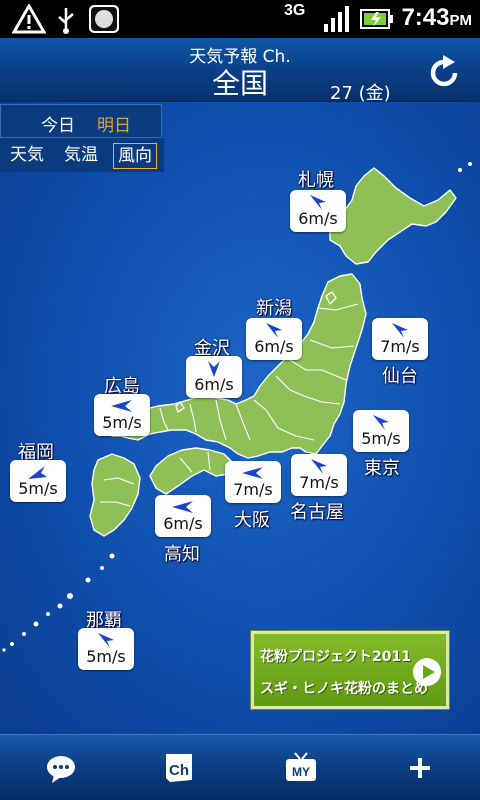 The height and width of the screenshot is (800, 480). I want to click on city-label-nagoya: 名古屋, so click(317, 512).